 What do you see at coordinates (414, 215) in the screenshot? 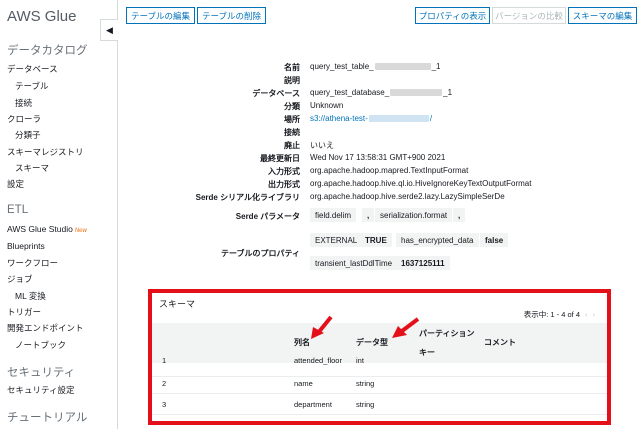
I see `serde-param-key: serialization.format` at bounding box center [414, 215].